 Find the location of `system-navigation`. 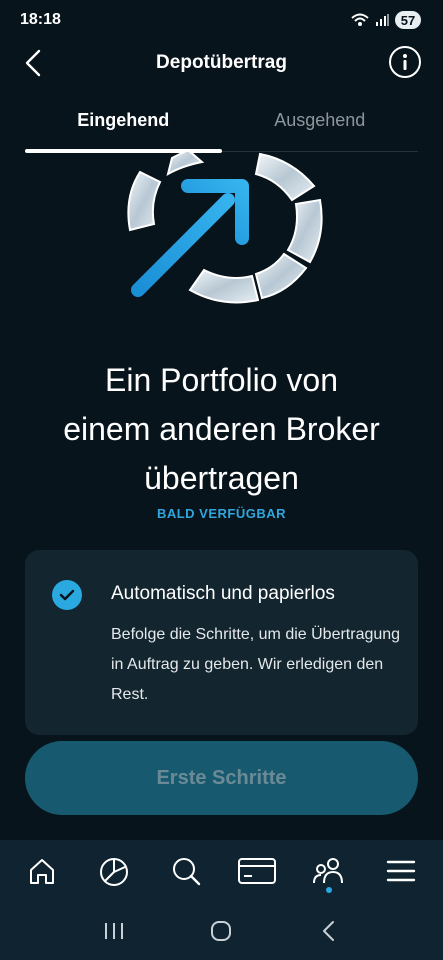

system-navigation is located at coordinates (221, 931).